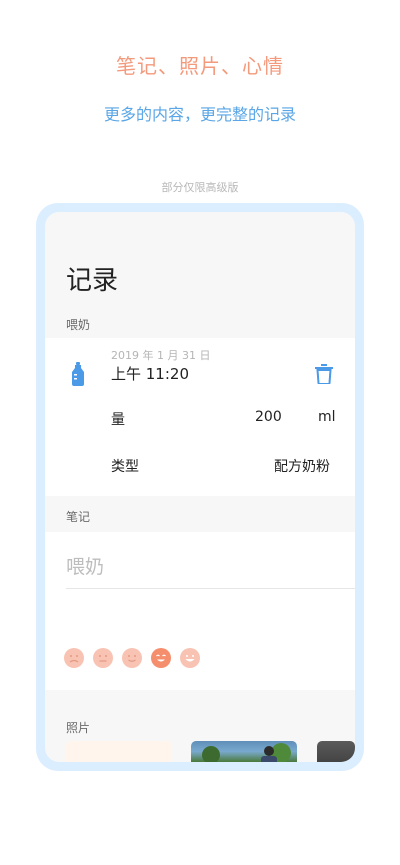  Describe the element at coordinates (200, 611) in the screenshot. I see `note-card: 喂奶` at that location.